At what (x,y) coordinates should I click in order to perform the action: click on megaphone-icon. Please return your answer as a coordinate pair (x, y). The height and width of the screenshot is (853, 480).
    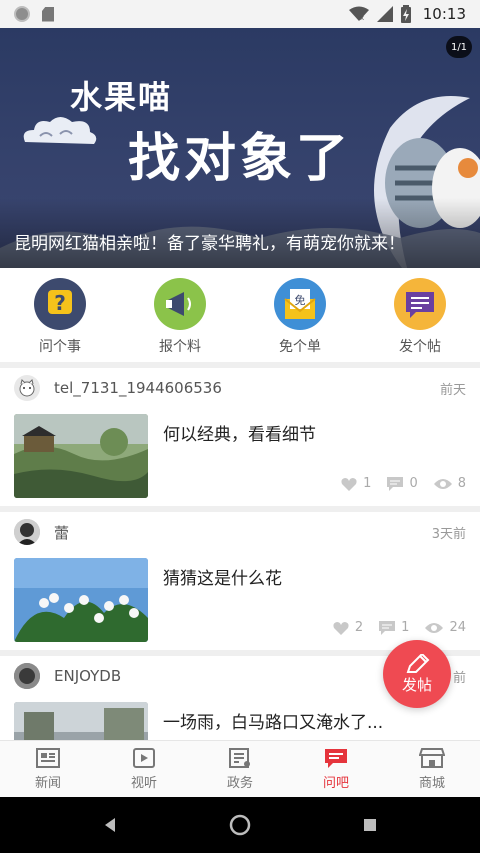
    Looking at the image, I should click on (180, 304).